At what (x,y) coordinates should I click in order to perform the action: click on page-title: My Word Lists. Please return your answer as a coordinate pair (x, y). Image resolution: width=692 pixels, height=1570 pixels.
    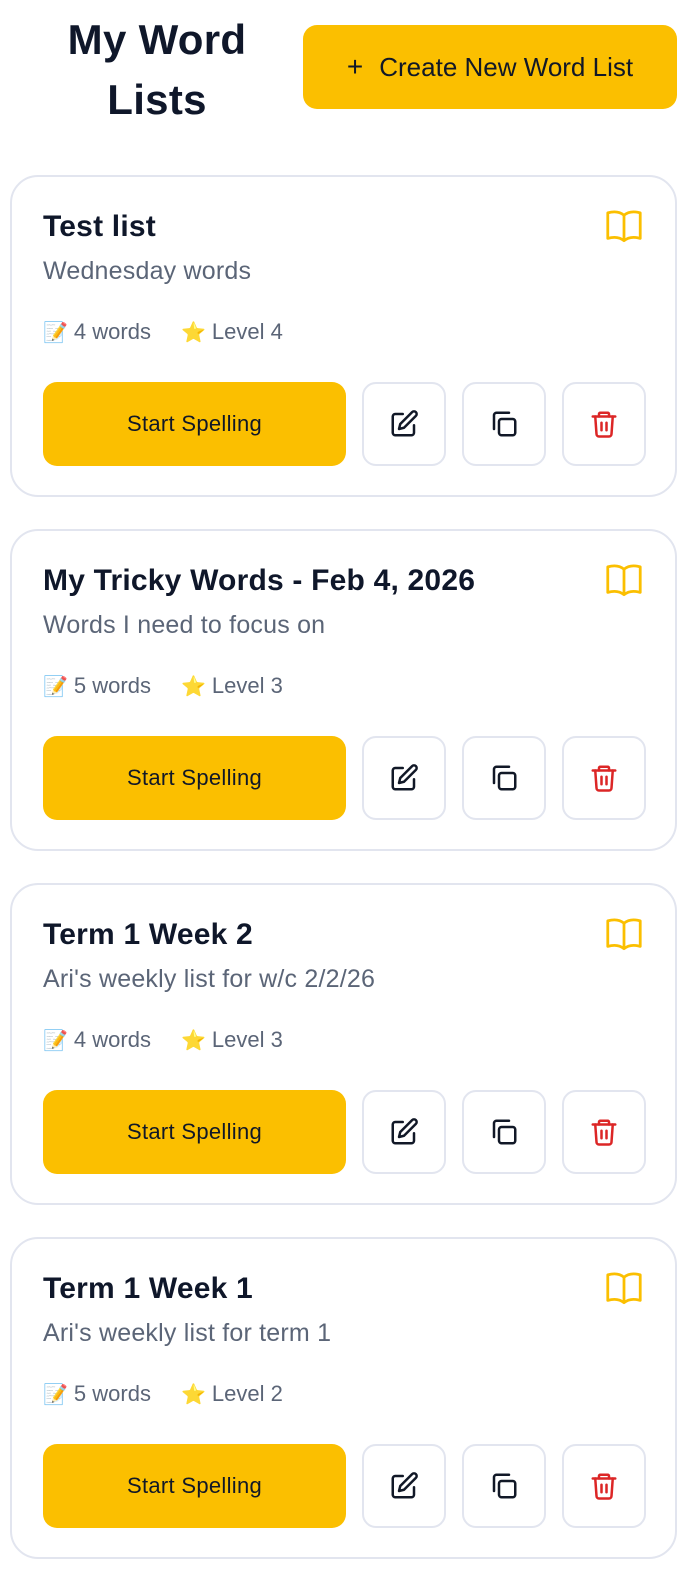
    Looking at the image, I should click on (157, 69).